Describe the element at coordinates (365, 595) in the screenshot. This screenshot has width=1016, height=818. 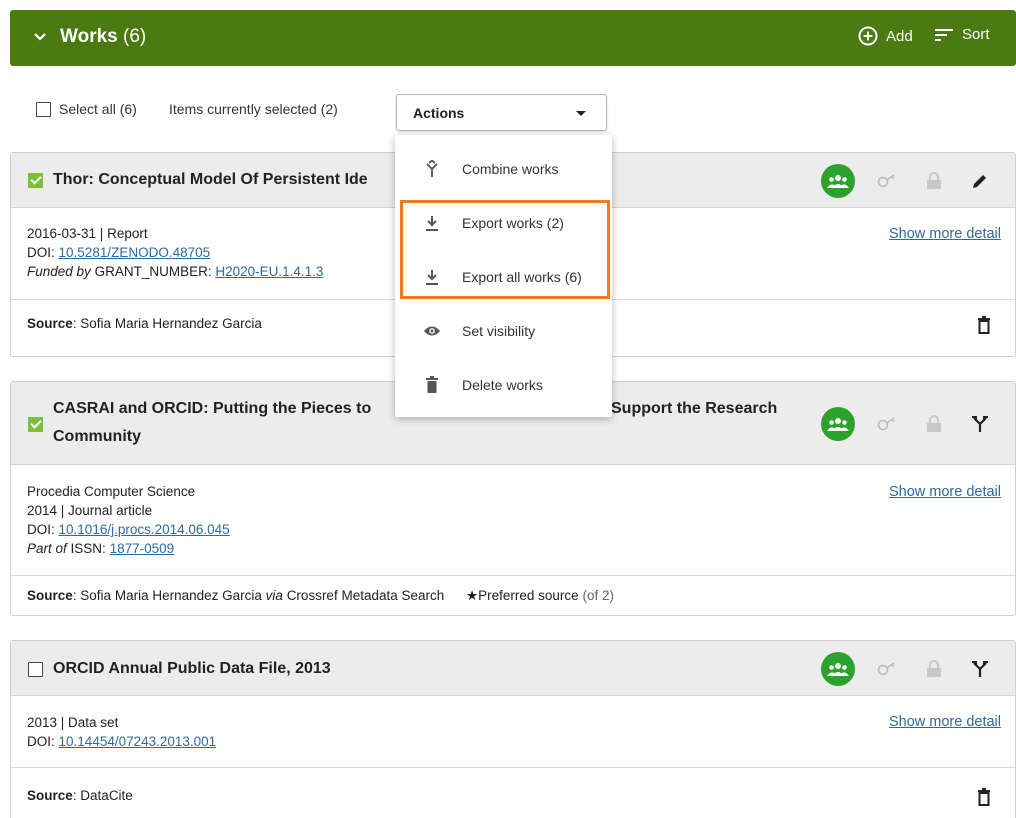
I see `via-source: Crossref Metadata Search` at that location.